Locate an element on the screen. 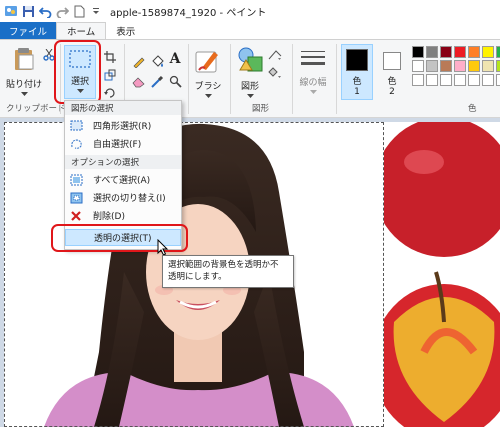 The height and width of the screenshot is (427, 500). brush-button: ブラシ is located at coordinates (208, 74).